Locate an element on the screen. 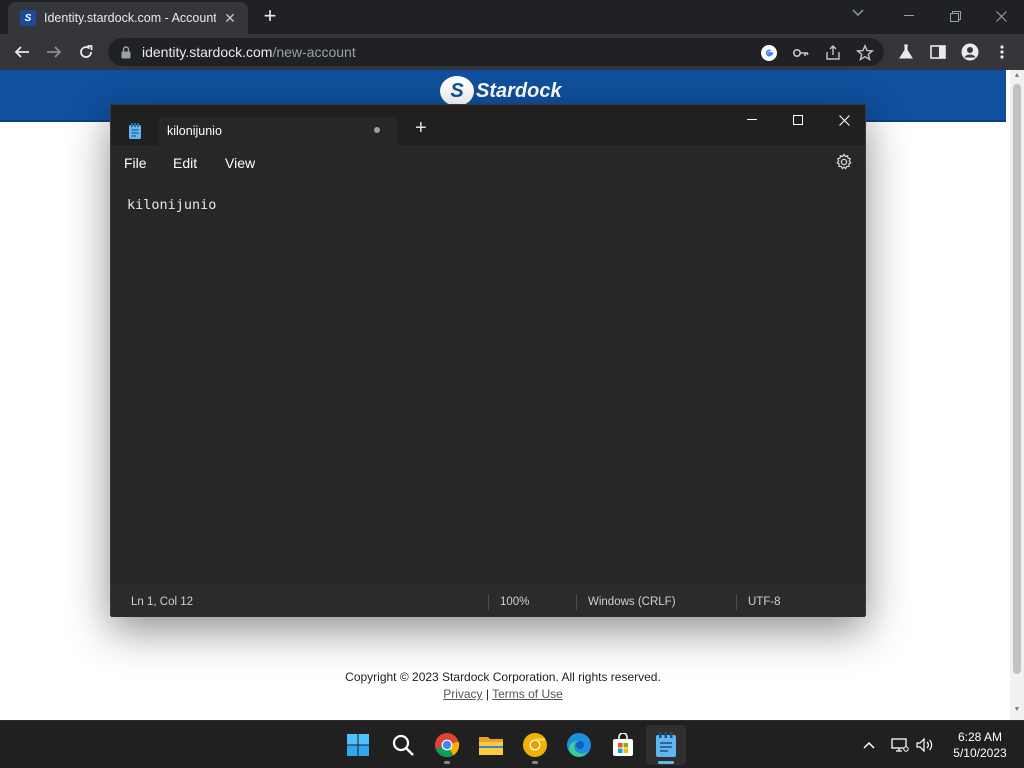 This screenshot has width=1024, height=768. chevron-up-icon is located at coordinates (869, 745).